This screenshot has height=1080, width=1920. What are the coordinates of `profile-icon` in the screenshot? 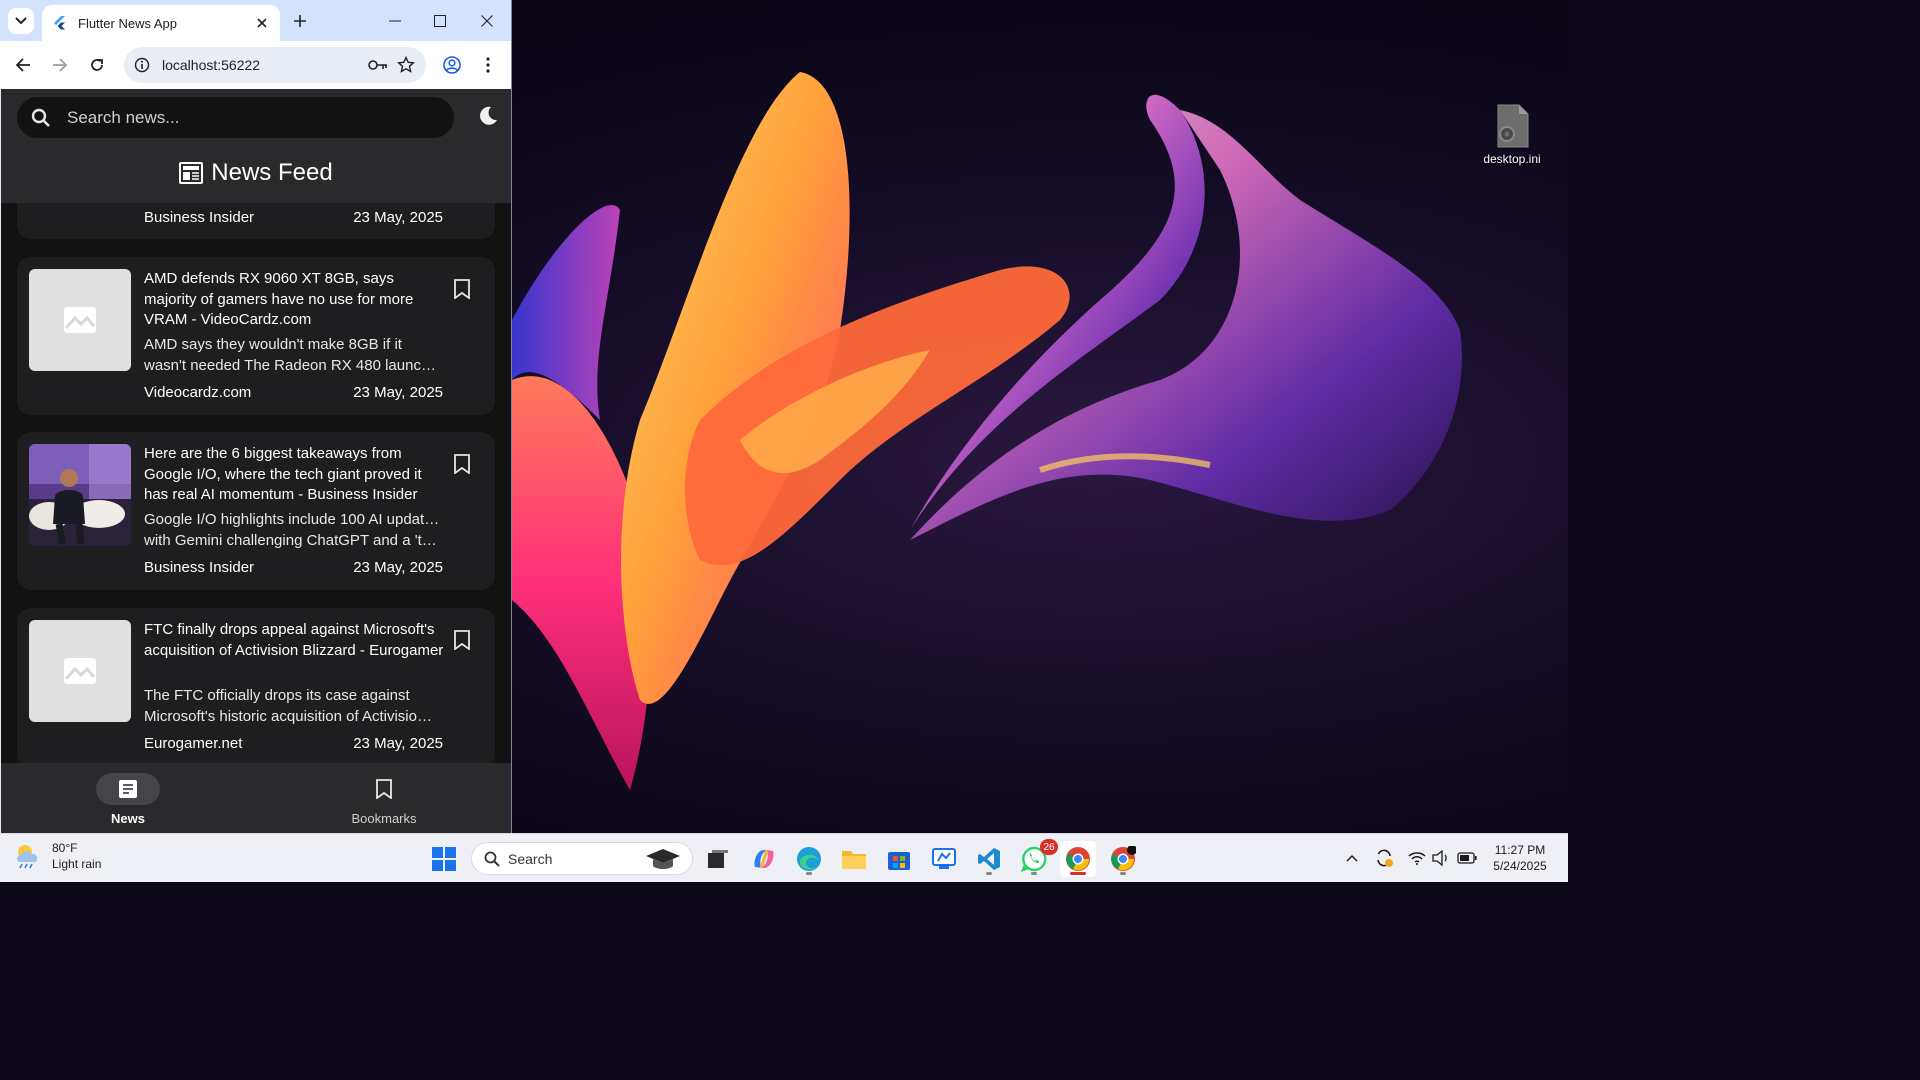 It's located at (452, 65).